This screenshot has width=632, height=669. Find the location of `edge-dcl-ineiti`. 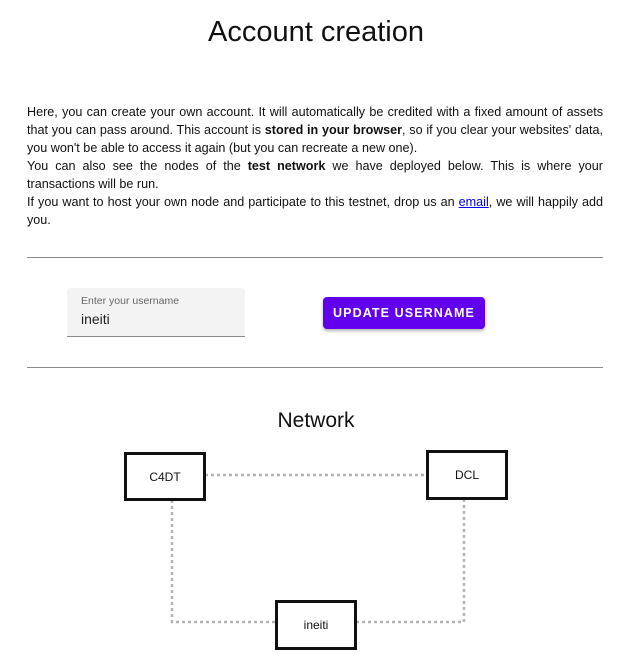

edge-dcl-ineiti is located at coordinates (411, 561).